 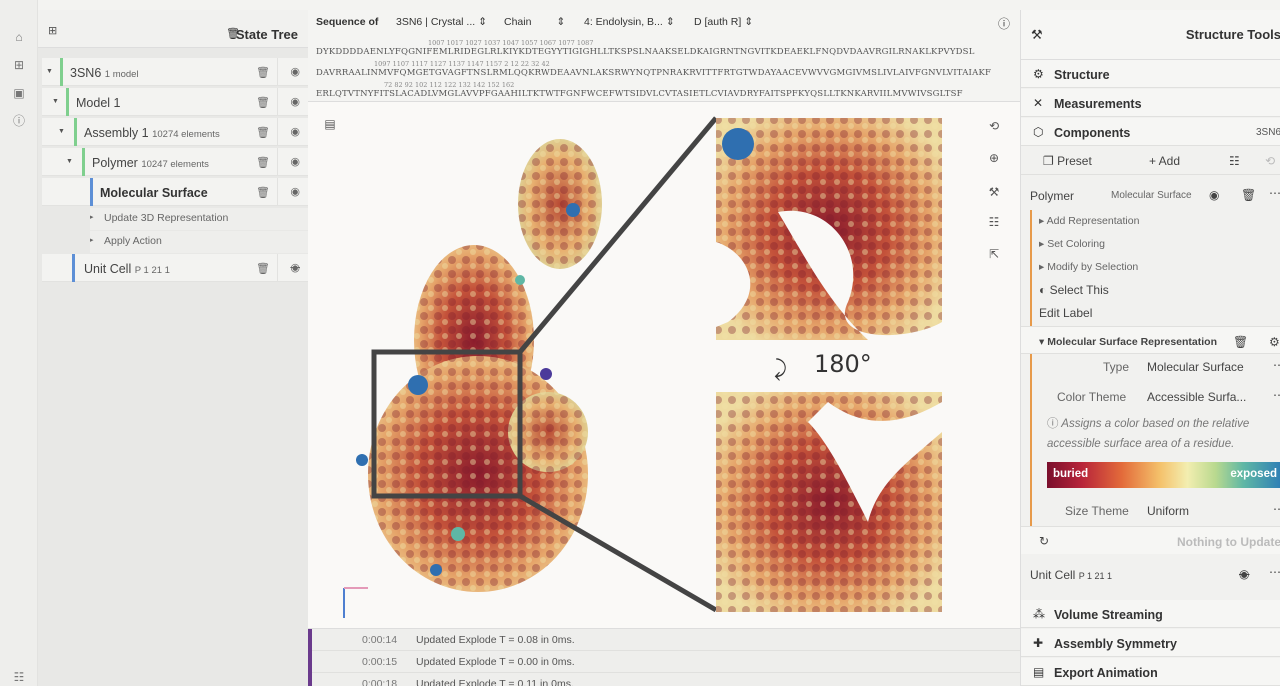 What do you see at coordinates (175, 102) in the screenshot?
I see `tree-node-model: ▼ Model 1 🗑 ◉` at bounding box center [175, 102].